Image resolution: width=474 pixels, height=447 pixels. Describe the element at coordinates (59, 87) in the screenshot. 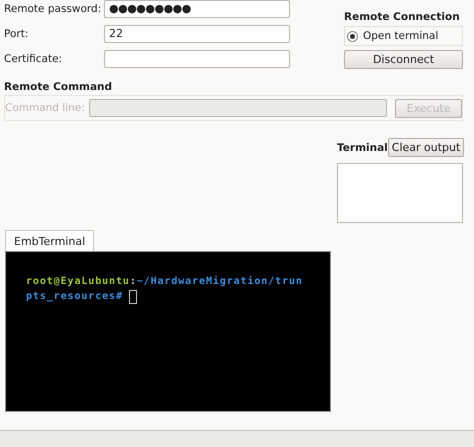

I see `section-title: Remote Command` at that location.